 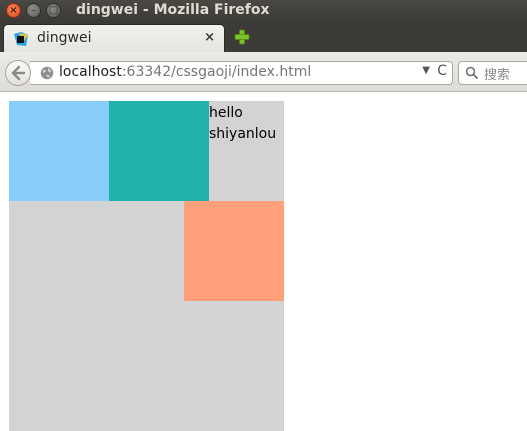 I want to click on reload-icon: C, so click(x=442, y=71).